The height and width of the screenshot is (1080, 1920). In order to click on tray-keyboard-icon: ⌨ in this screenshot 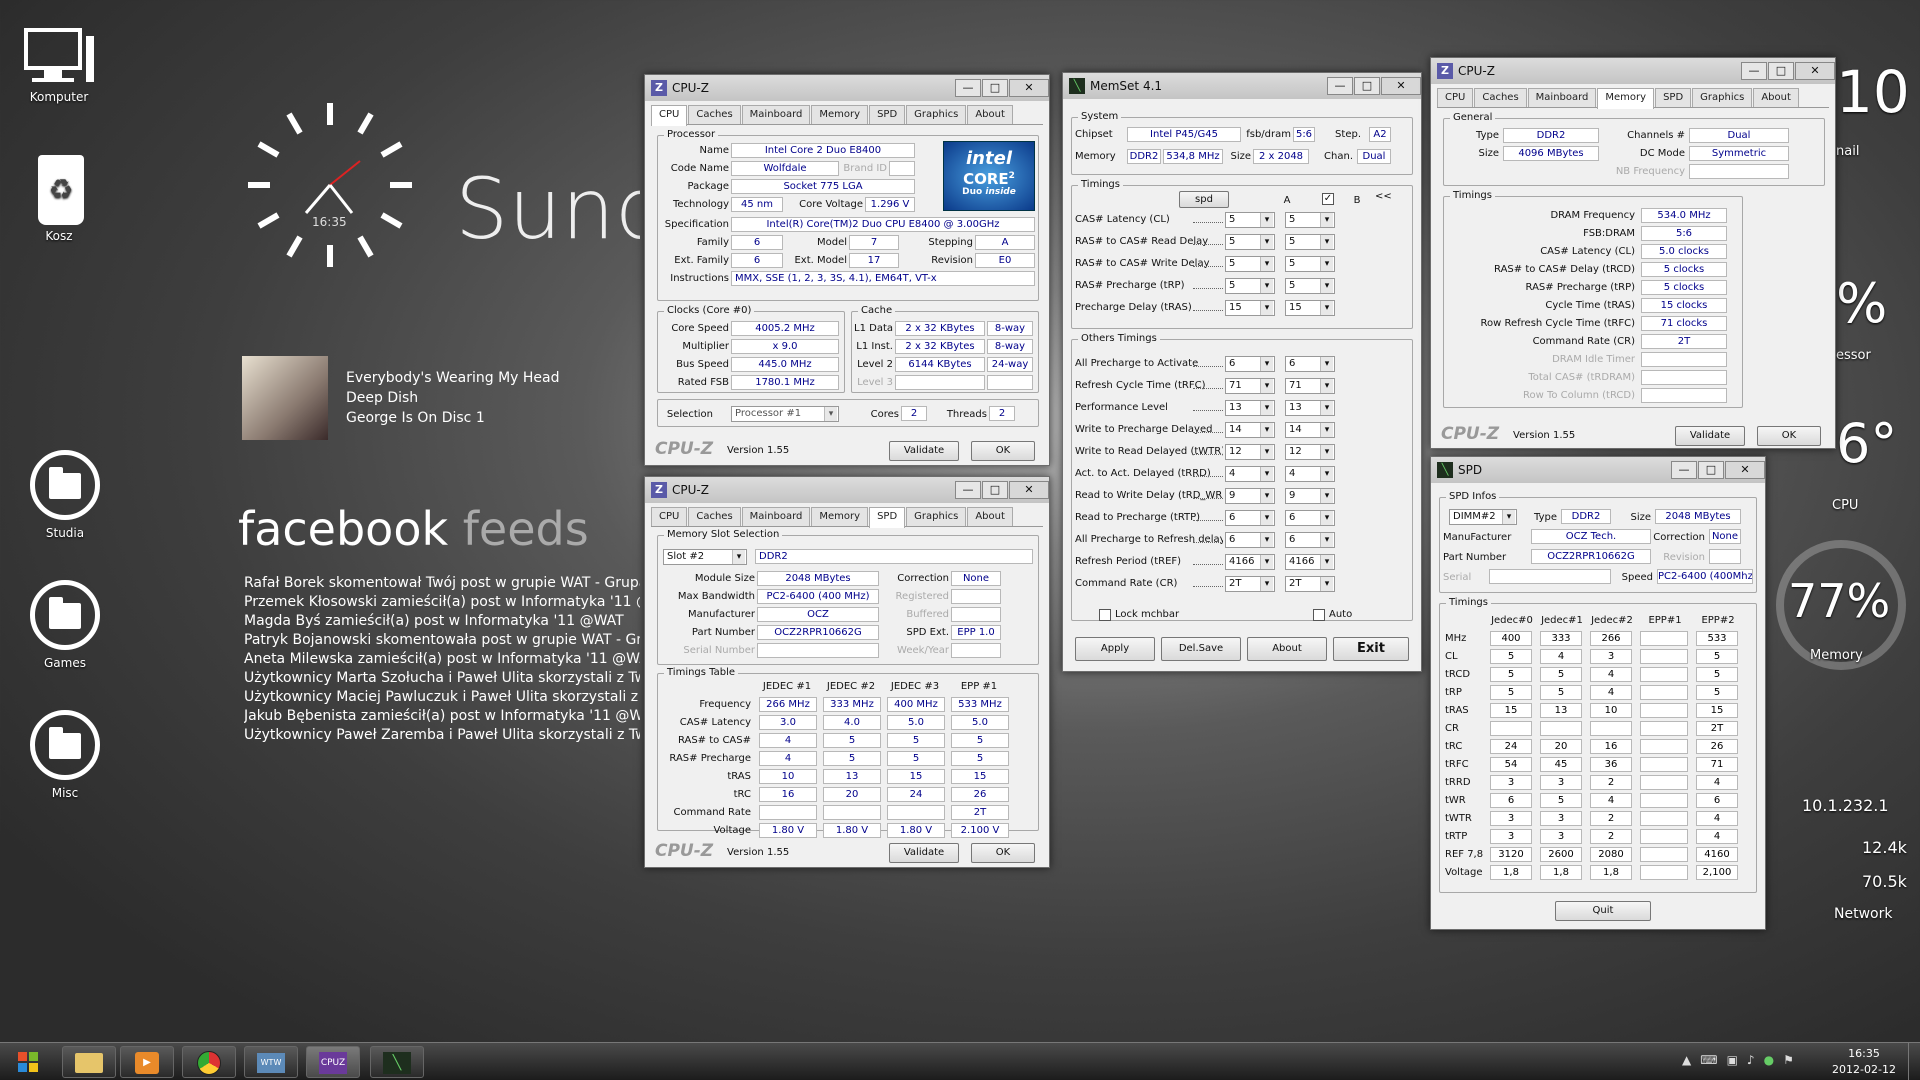, I will do `click(1713, 1060)`.